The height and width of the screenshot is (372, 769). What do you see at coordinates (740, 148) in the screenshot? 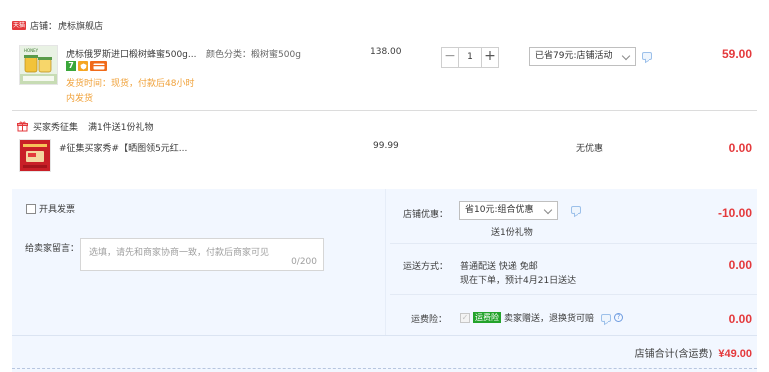
I see `gift-subtotal: 0.00` at bounding box center [740, 148].